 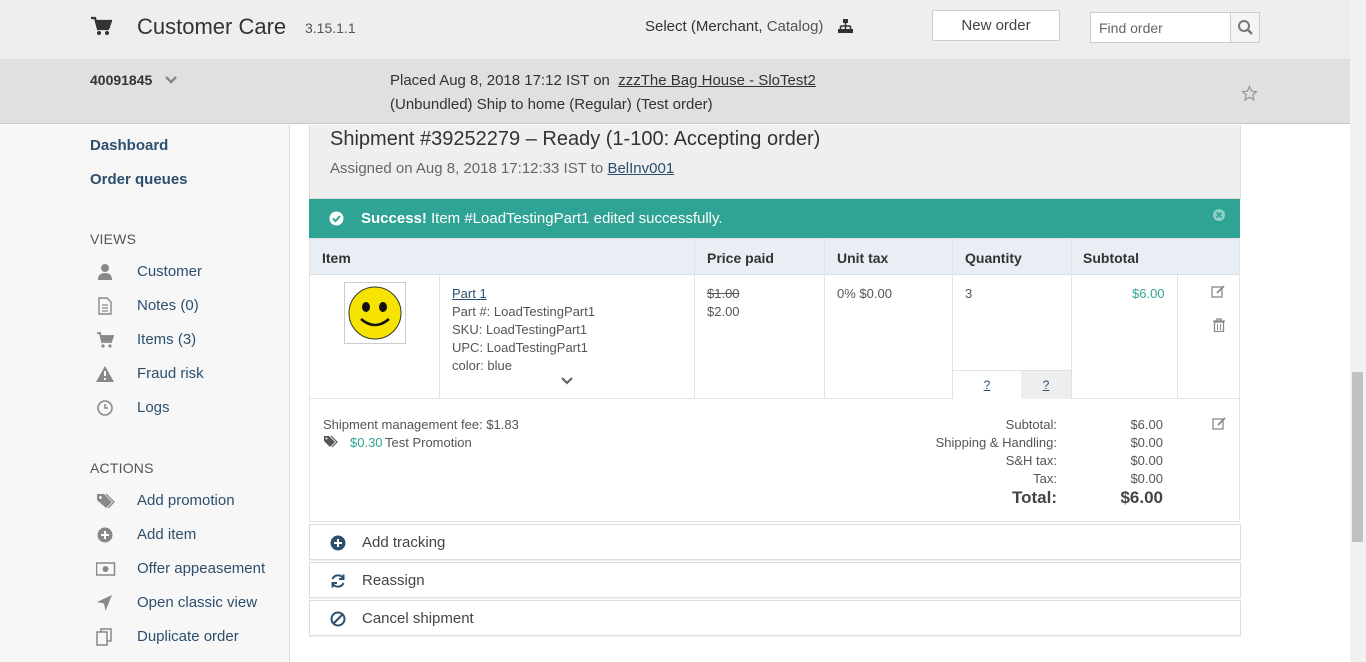 What do you see at coordinates (717, 80) in the screenshot?
I see `store-link: zzzThe Bag House - SloTest2` at bounding box center [717, 80].